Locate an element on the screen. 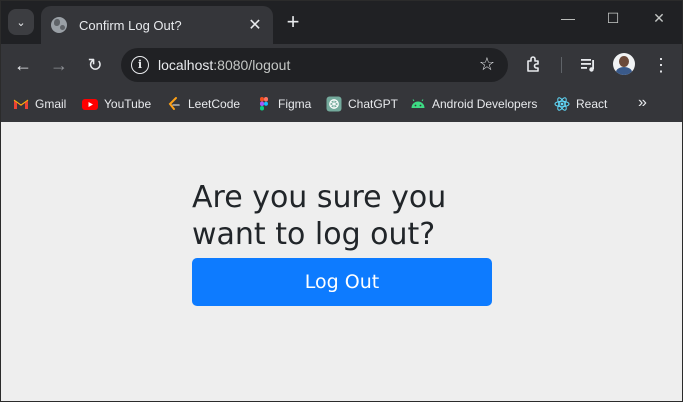  bookmark-leetcode: LeetCode is located at coordinates (203, 104).